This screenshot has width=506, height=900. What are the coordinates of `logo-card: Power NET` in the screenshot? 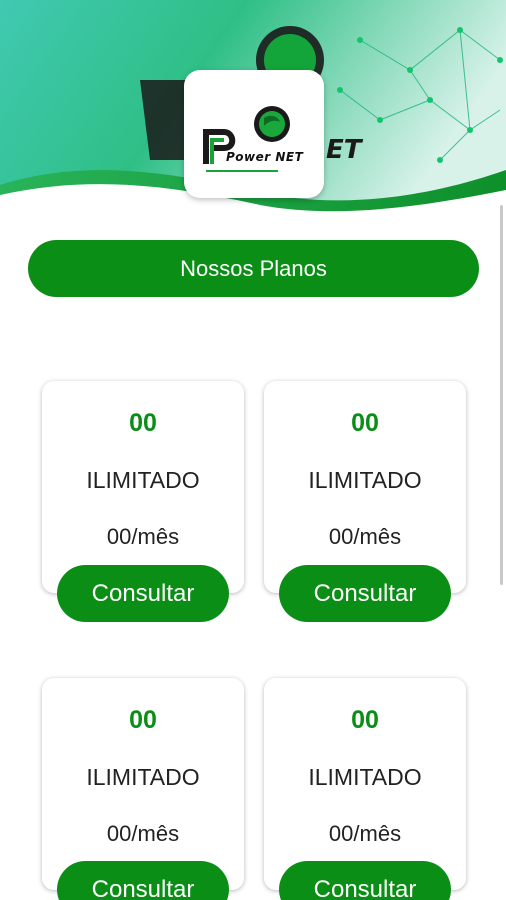 It's located at (254, 134).